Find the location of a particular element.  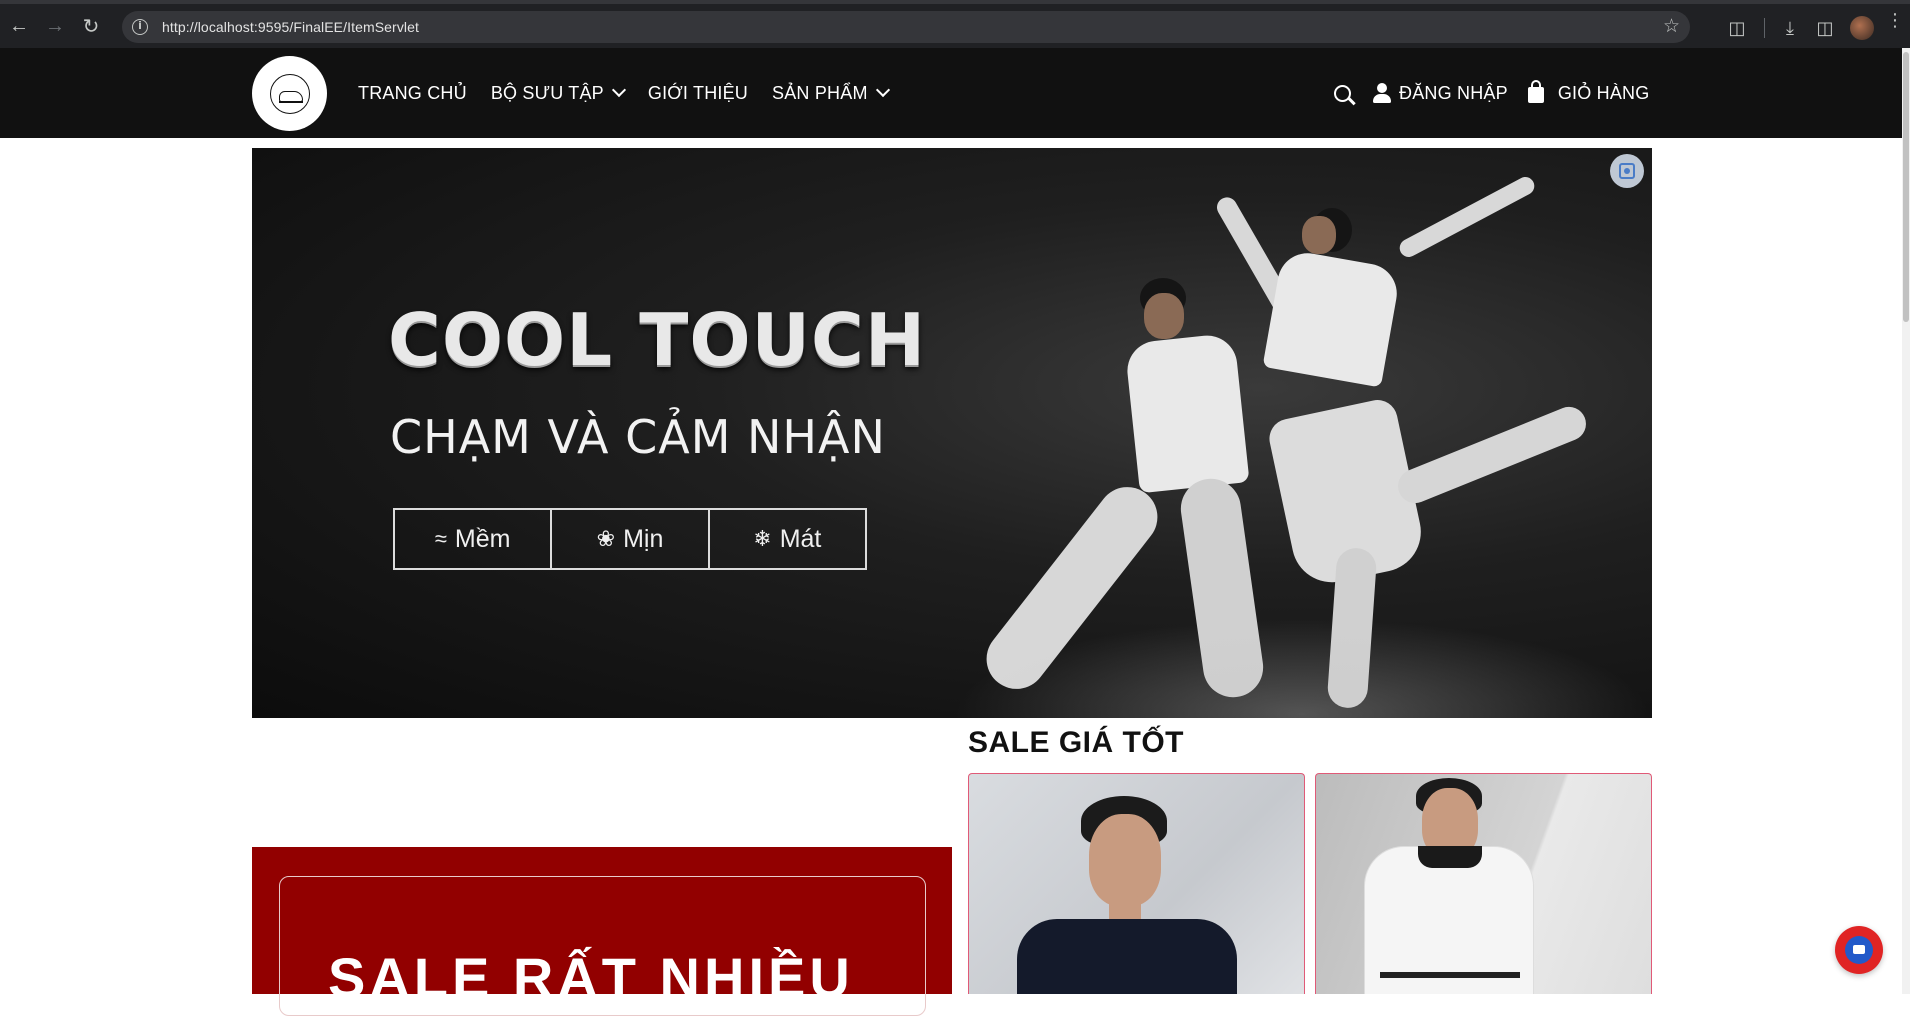

image-search-button is located at coordinates (1627, 171).